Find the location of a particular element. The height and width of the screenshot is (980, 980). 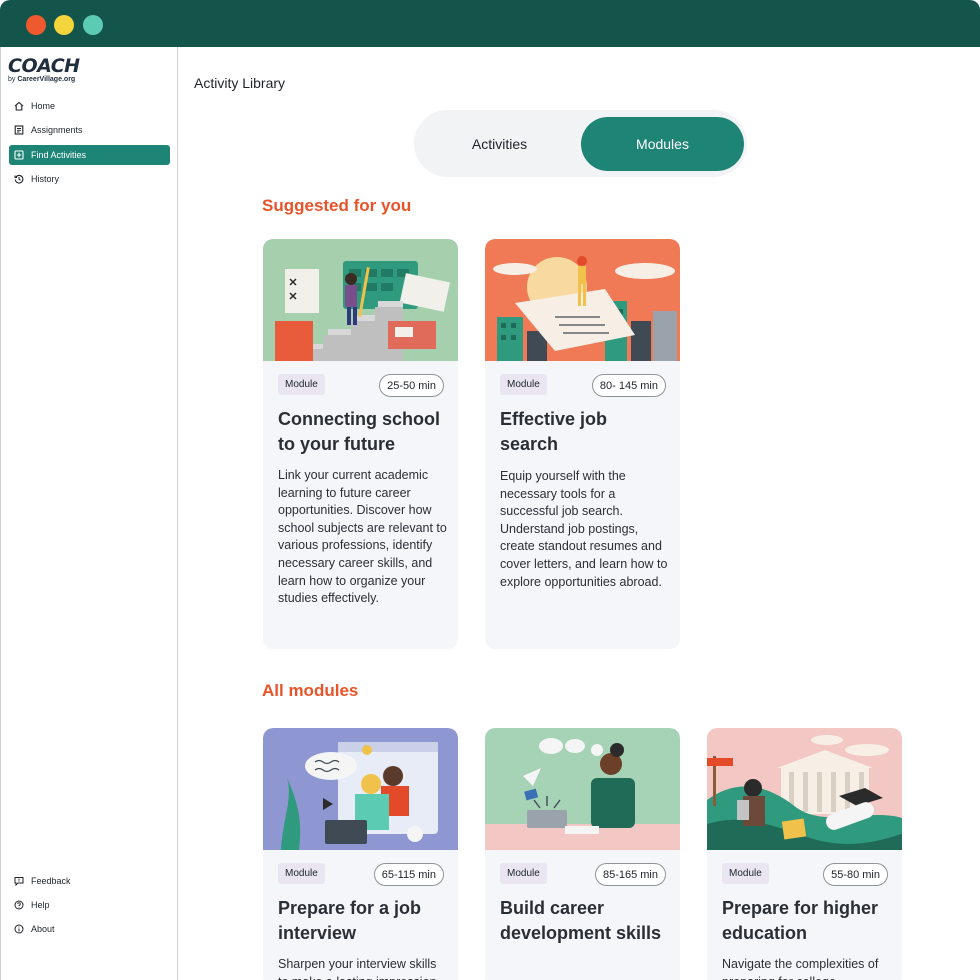

tab-activities: Activities is located at coordinates (499, 144).